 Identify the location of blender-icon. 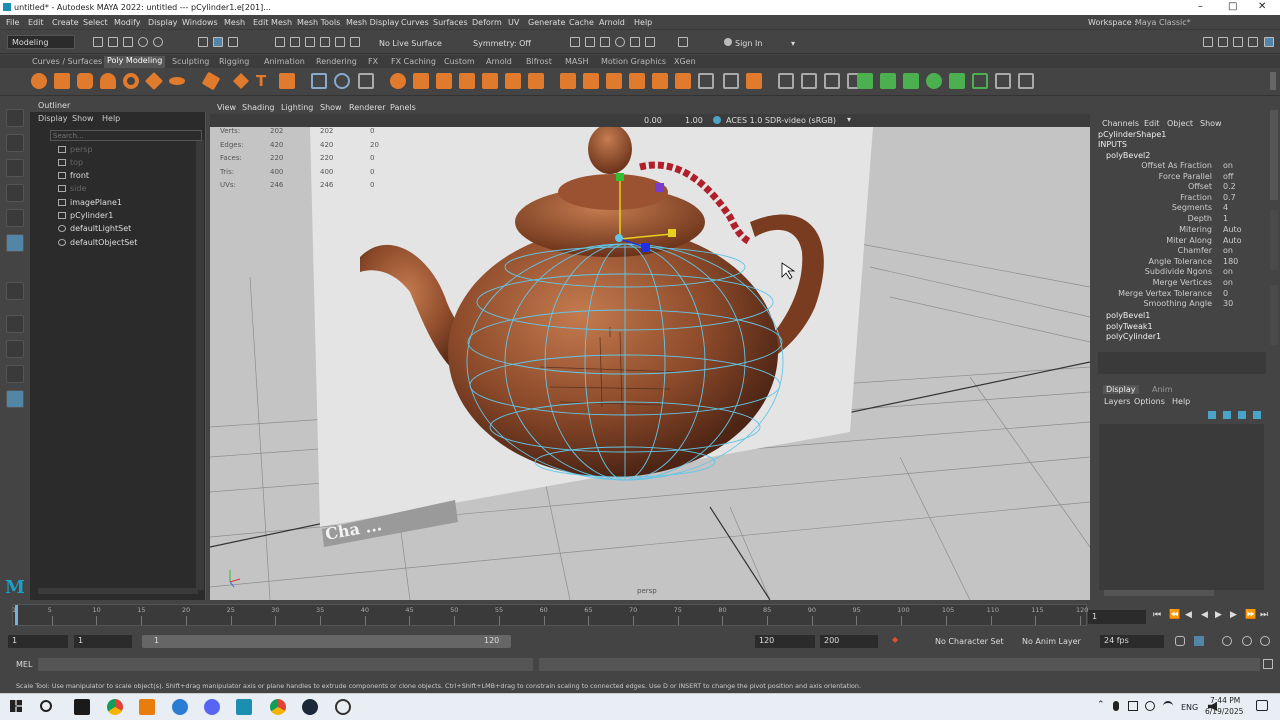
(147, 707).